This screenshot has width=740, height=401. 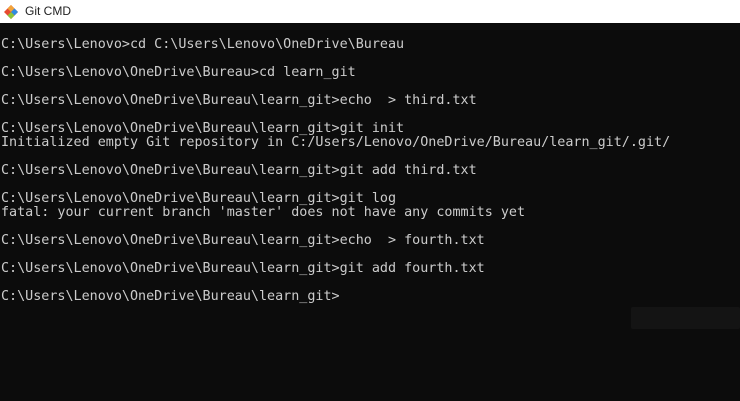 What do you see at coordinates (48, 11) in the screenshot?
I see `window-title: Git CMD` at bounding box center [48, 11].